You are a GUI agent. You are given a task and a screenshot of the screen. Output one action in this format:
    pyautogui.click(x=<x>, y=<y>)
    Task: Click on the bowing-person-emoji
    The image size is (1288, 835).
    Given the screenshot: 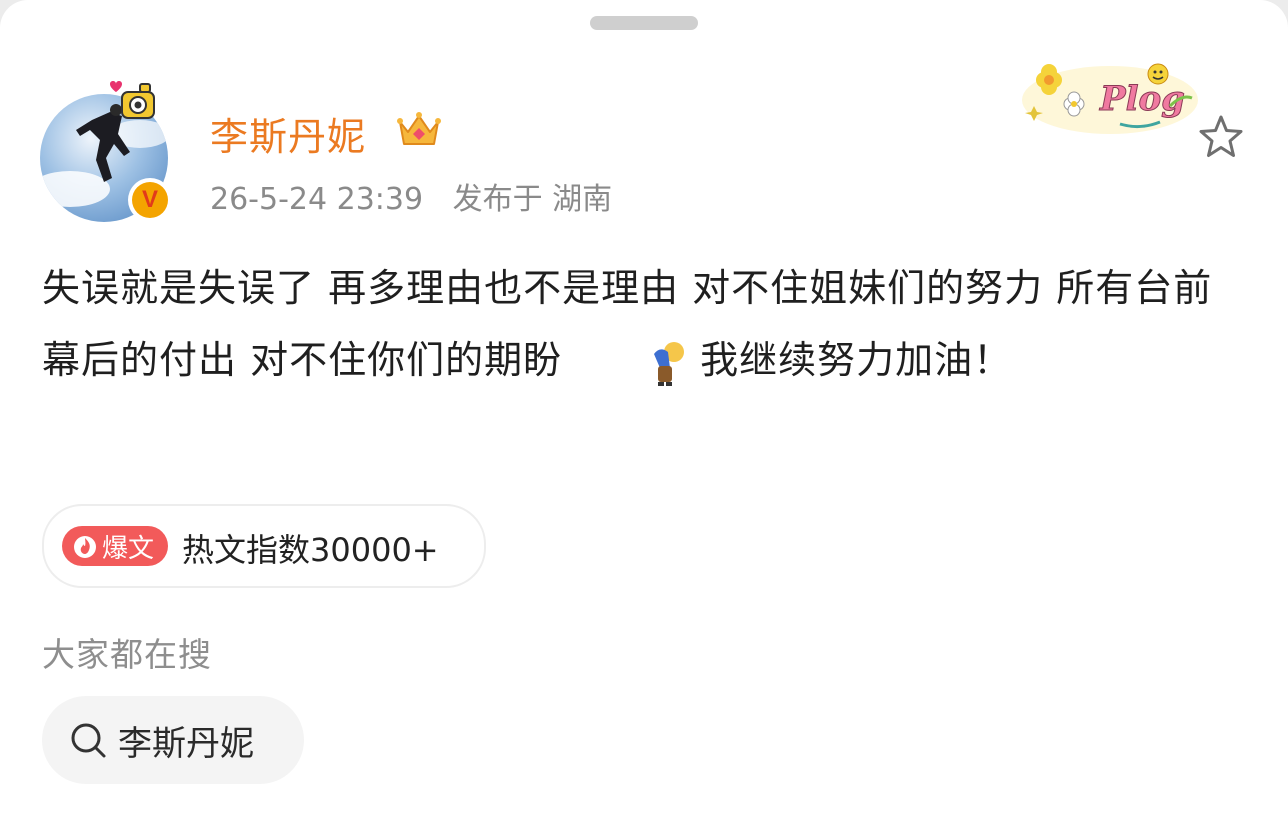 What is the action you would take?
    pyautogui.click(x=669, y=363)
    